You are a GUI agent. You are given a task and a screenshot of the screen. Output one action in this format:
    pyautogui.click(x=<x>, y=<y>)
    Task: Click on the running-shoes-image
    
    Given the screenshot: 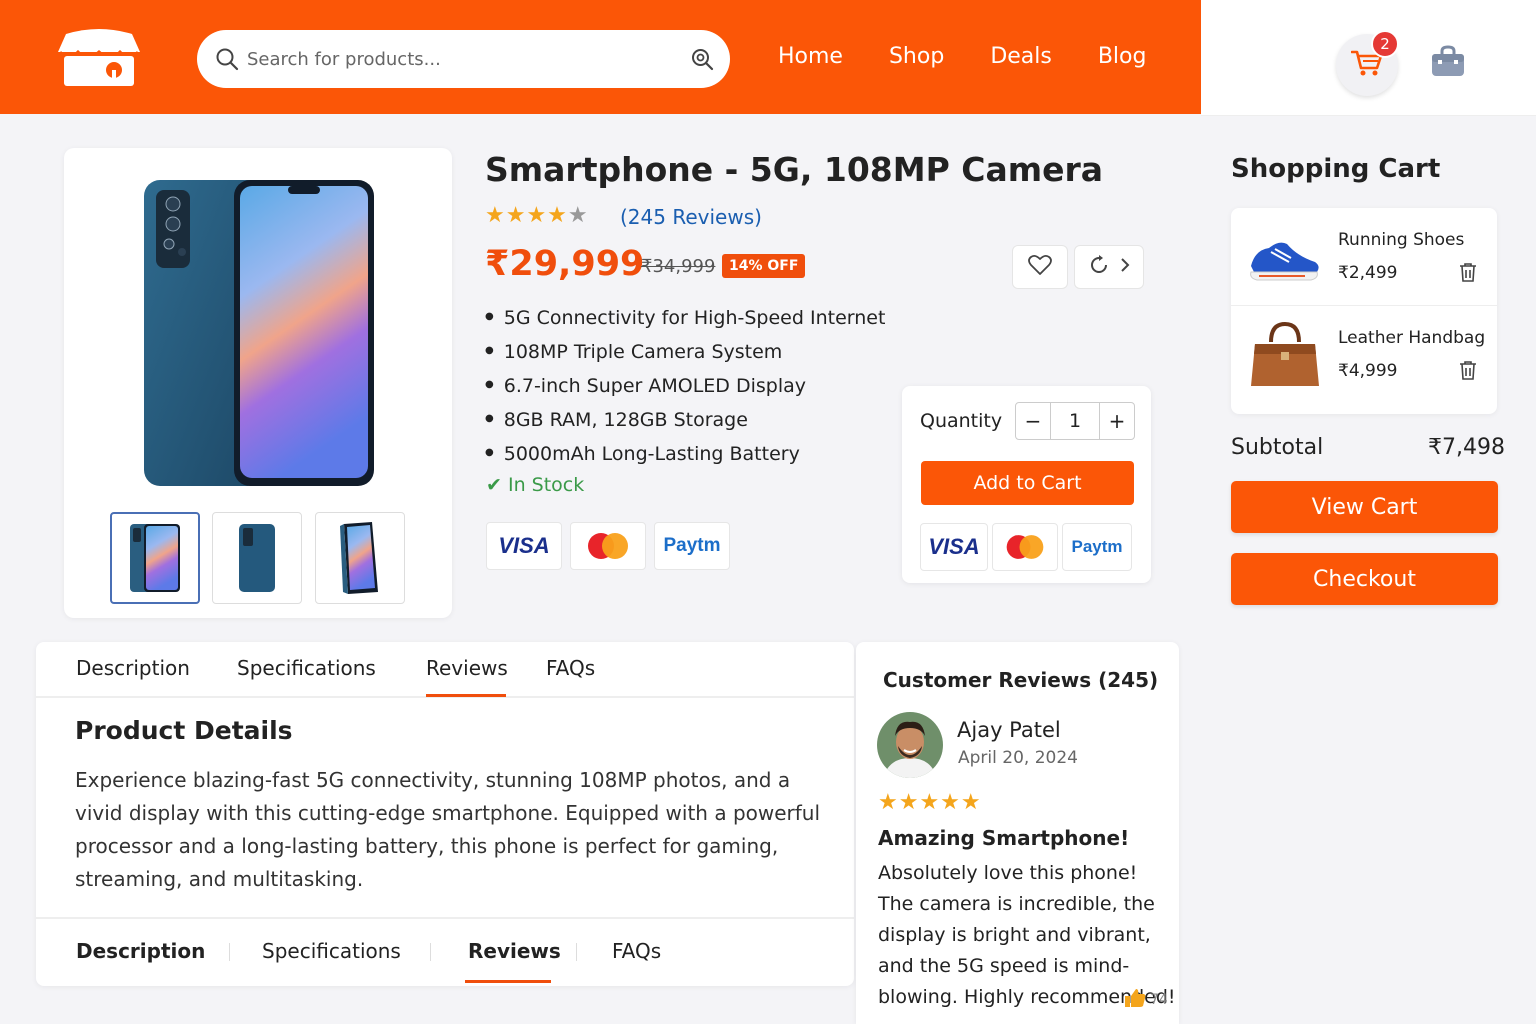 What is the action you would take?
    pyautogui.click(x=1285, y=257)
    